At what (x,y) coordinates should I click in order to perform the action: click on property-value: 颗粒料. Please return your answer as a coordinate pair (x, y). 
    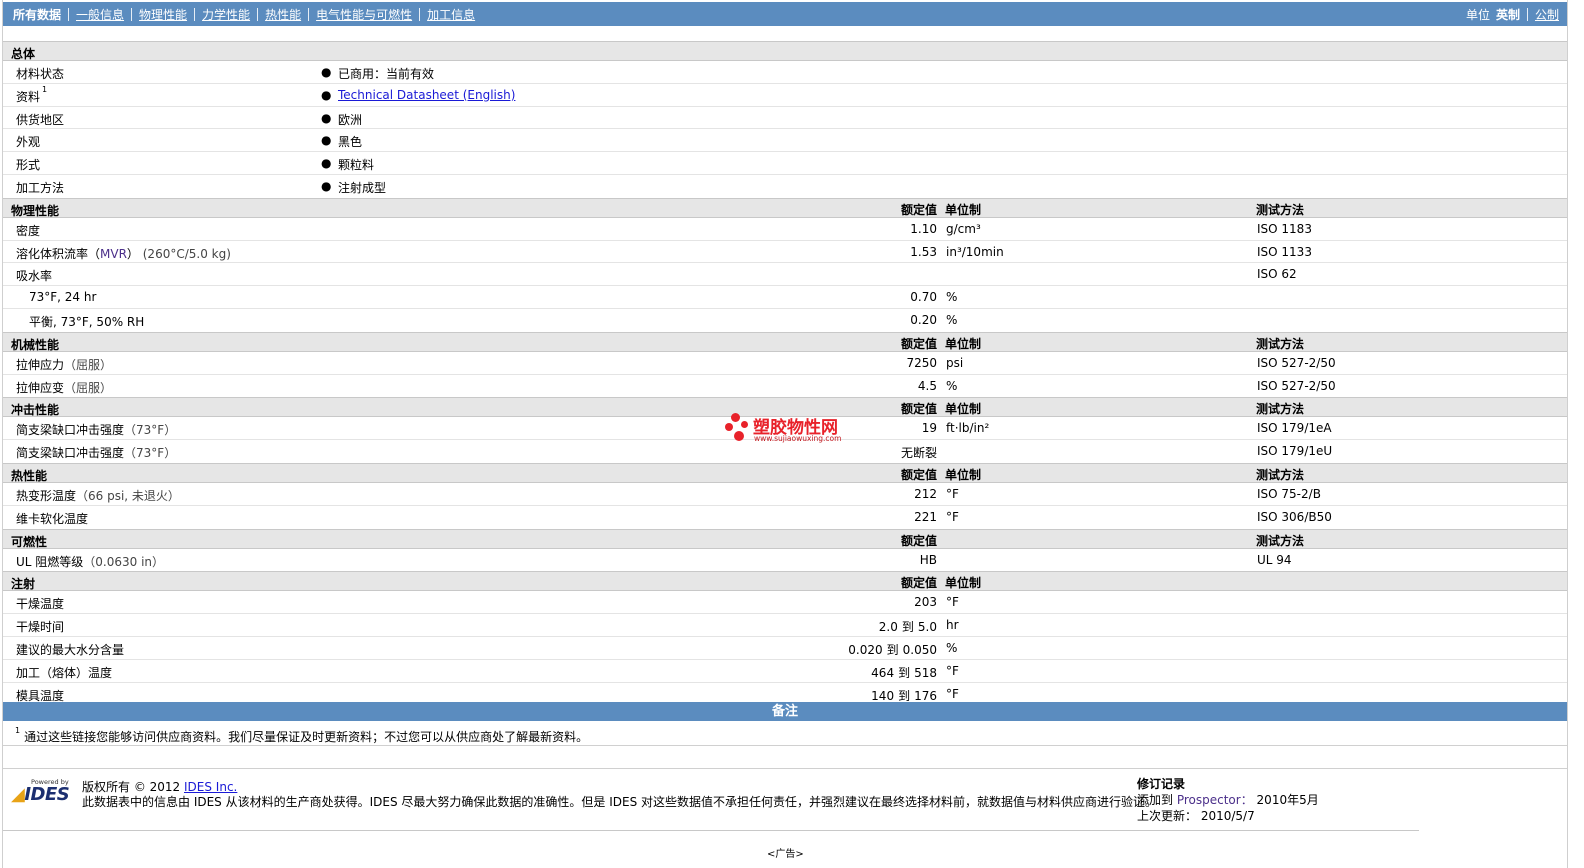
    Looking at the image, I should click on (356, 165).